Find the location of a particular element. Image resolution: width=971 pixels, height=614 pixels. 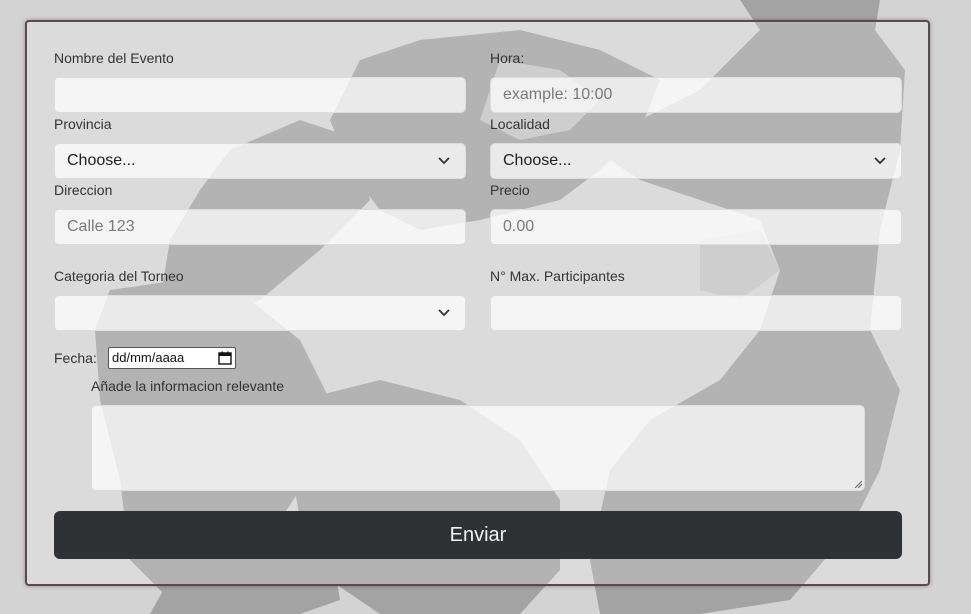

max-participants-input is located at coordinates (696, 313).